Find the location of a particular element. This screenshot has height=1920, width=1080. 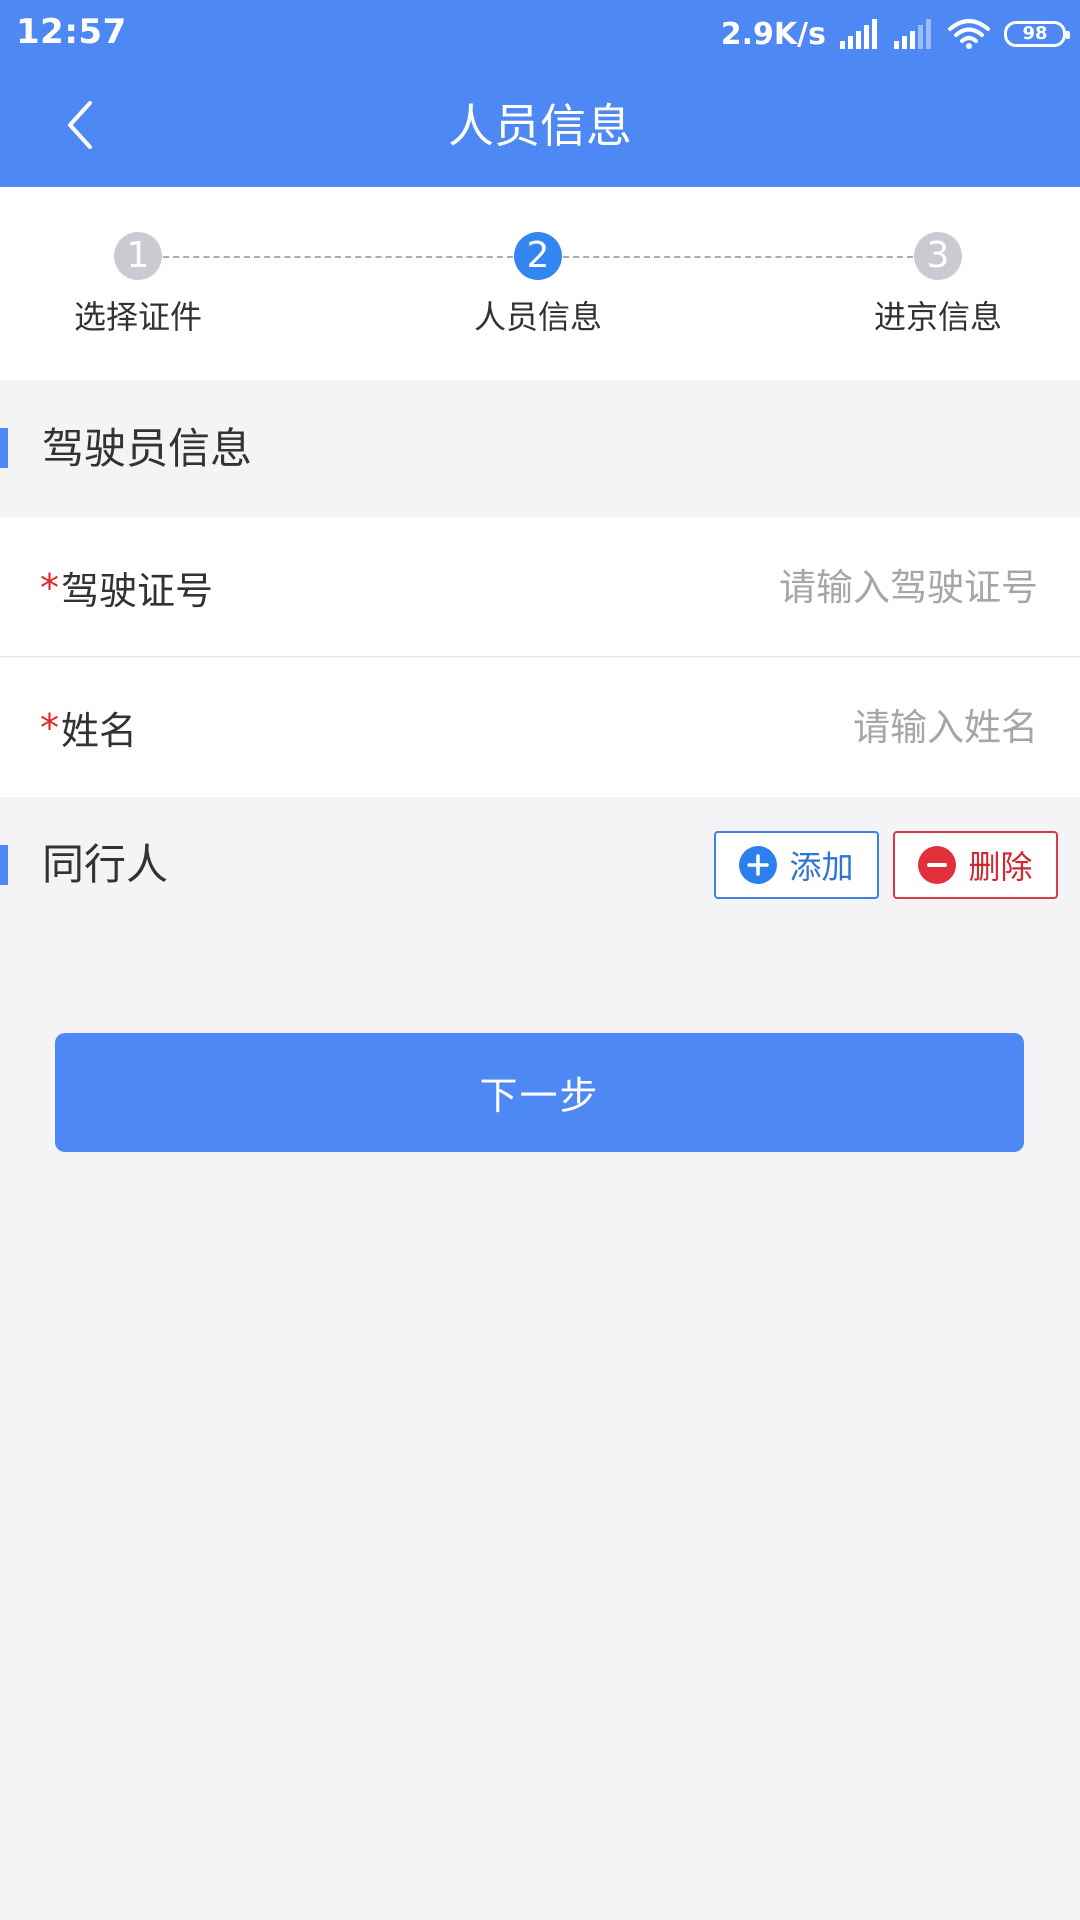

companion-section-header: 同行人 添加 删除 is located at coordinates (540, 866).